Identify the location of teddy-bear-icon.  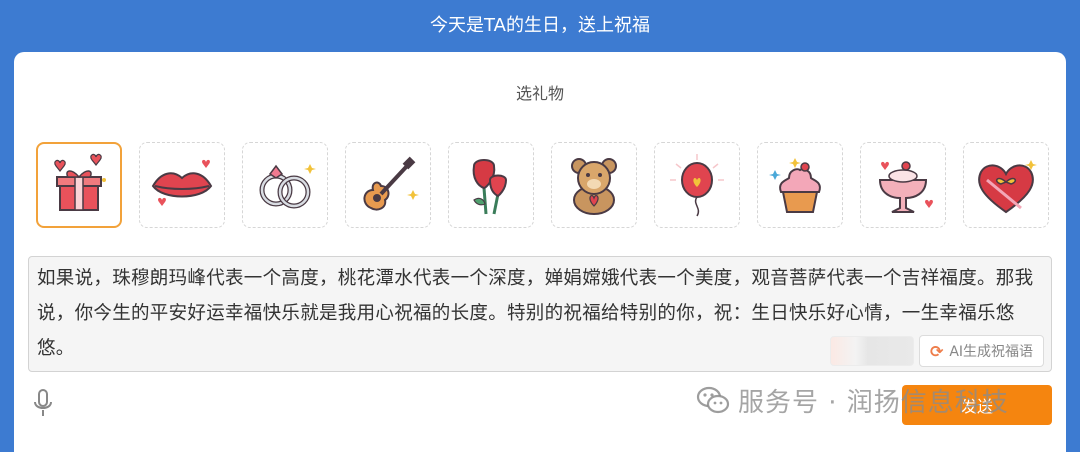
(594, 186).